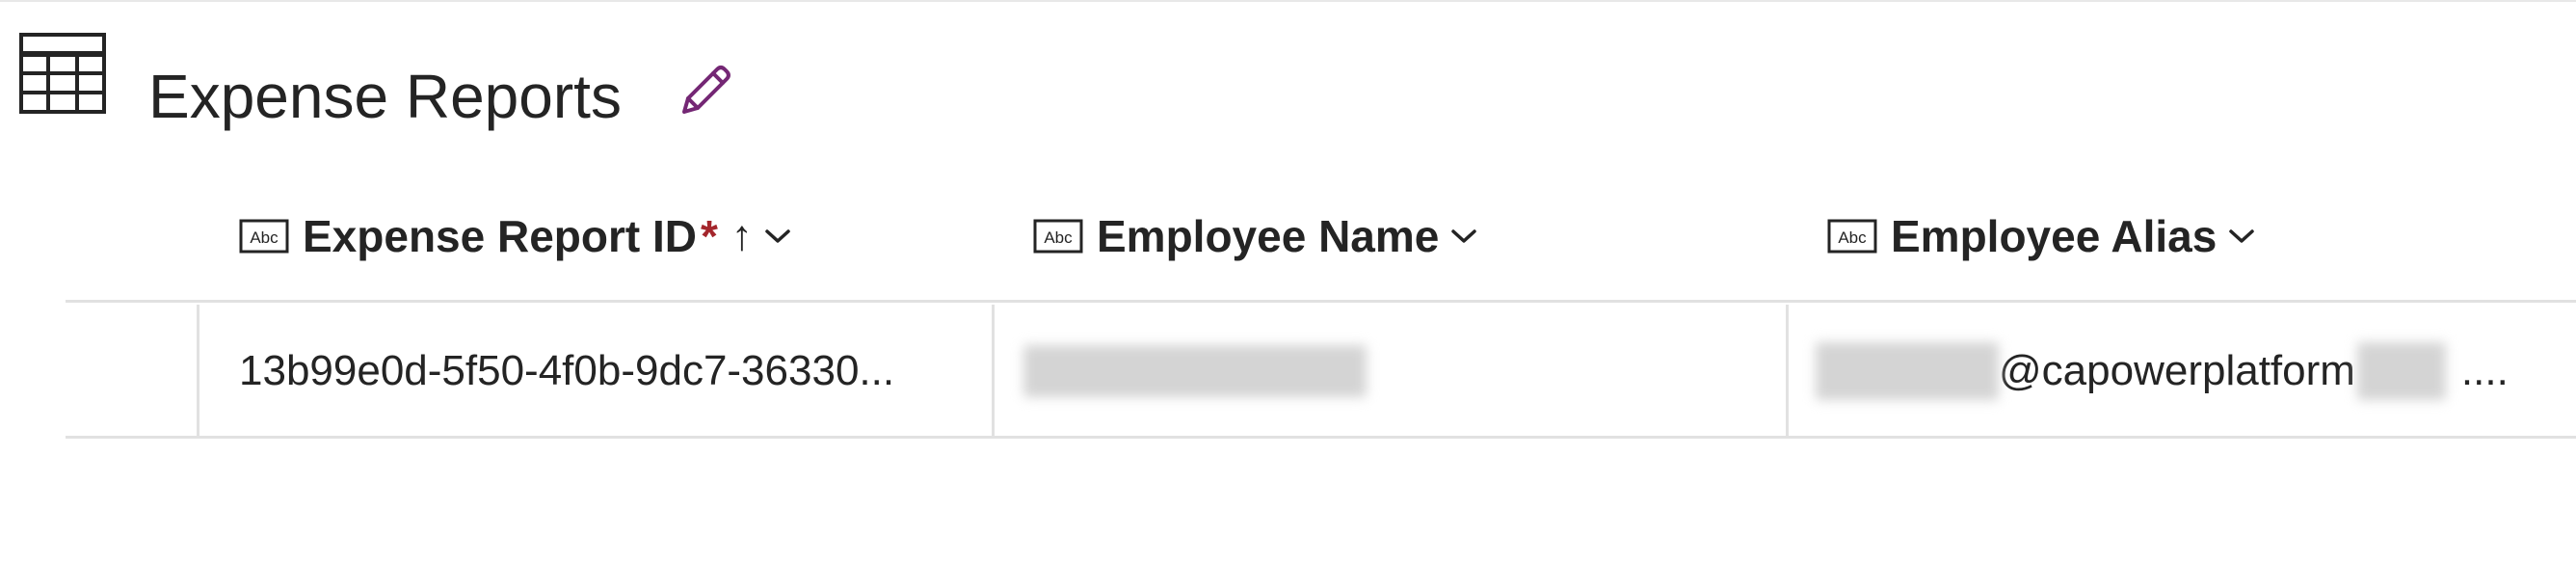 This screenshot has height=563, width=2576. I want to click on page-title: Expense Reports, so click(385, 96).